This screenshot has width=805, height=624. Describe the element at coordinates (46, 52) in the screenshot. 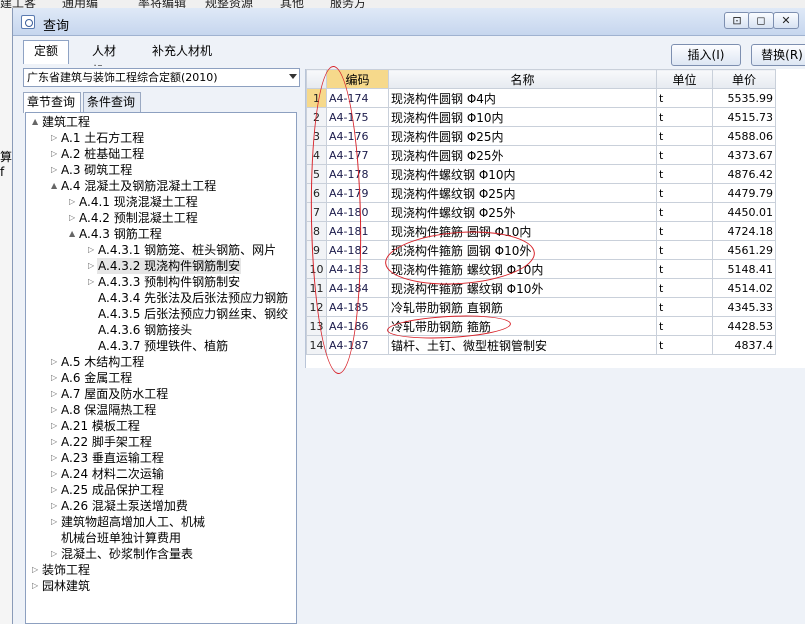

I see `tab-quota: 定额` at that location.